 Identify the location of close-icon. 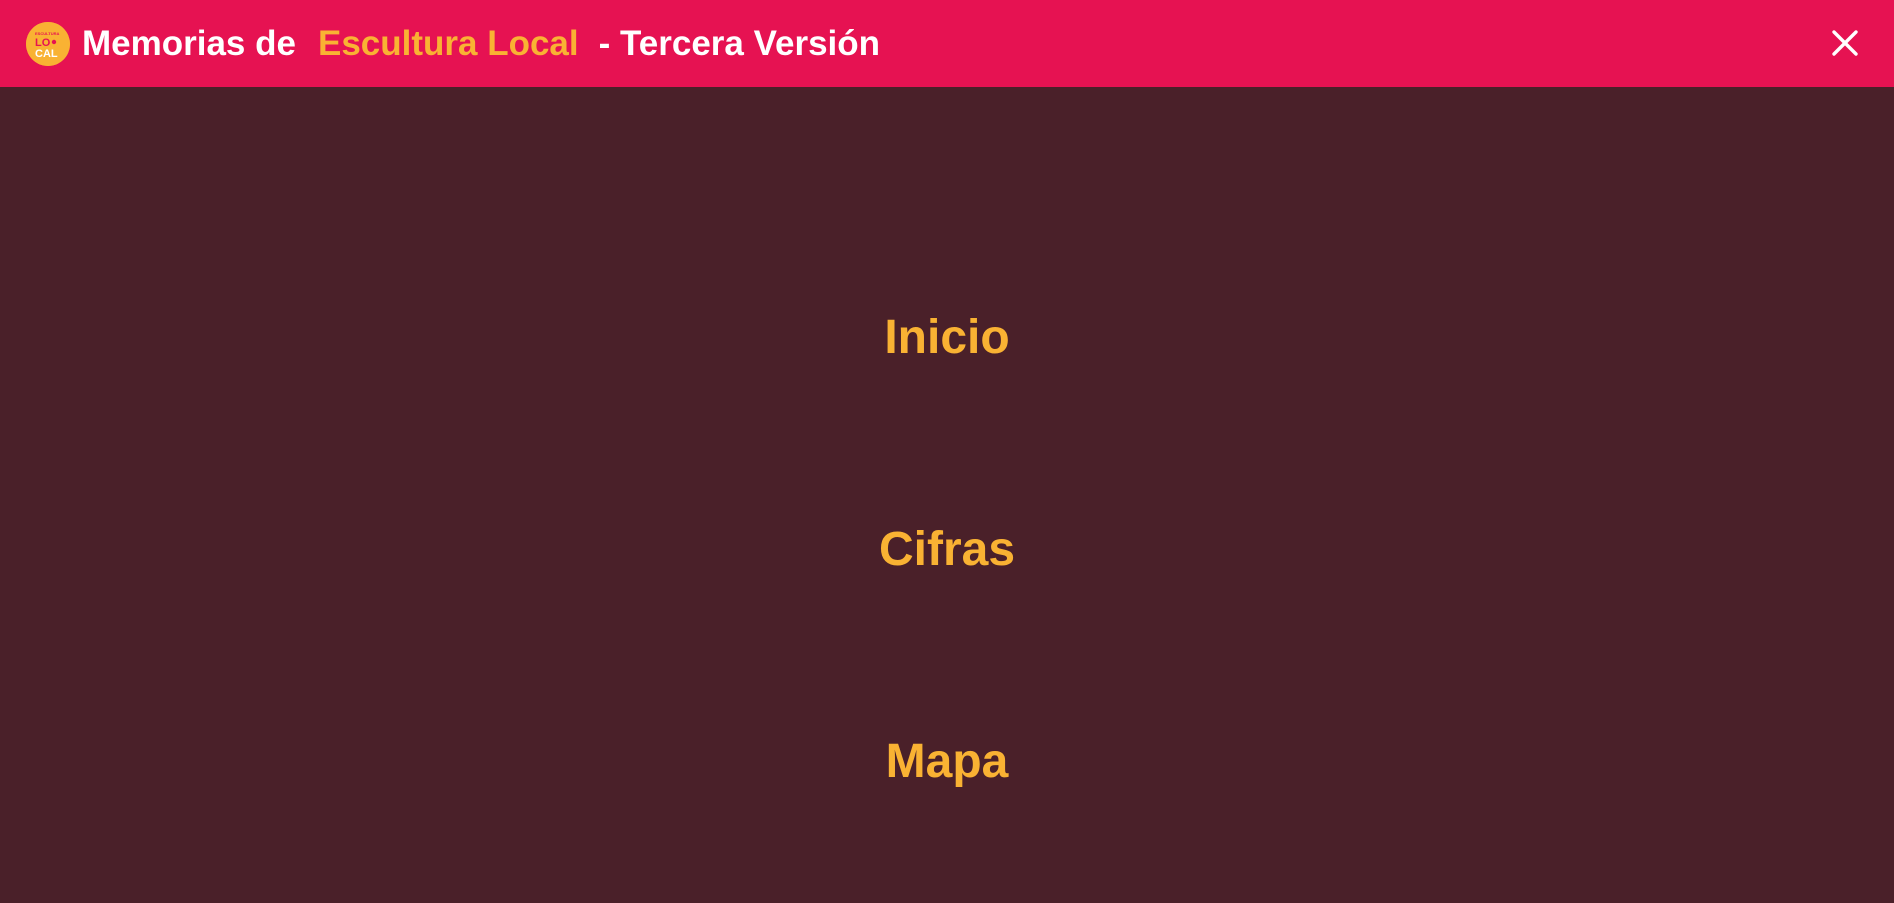
(1845, 43).